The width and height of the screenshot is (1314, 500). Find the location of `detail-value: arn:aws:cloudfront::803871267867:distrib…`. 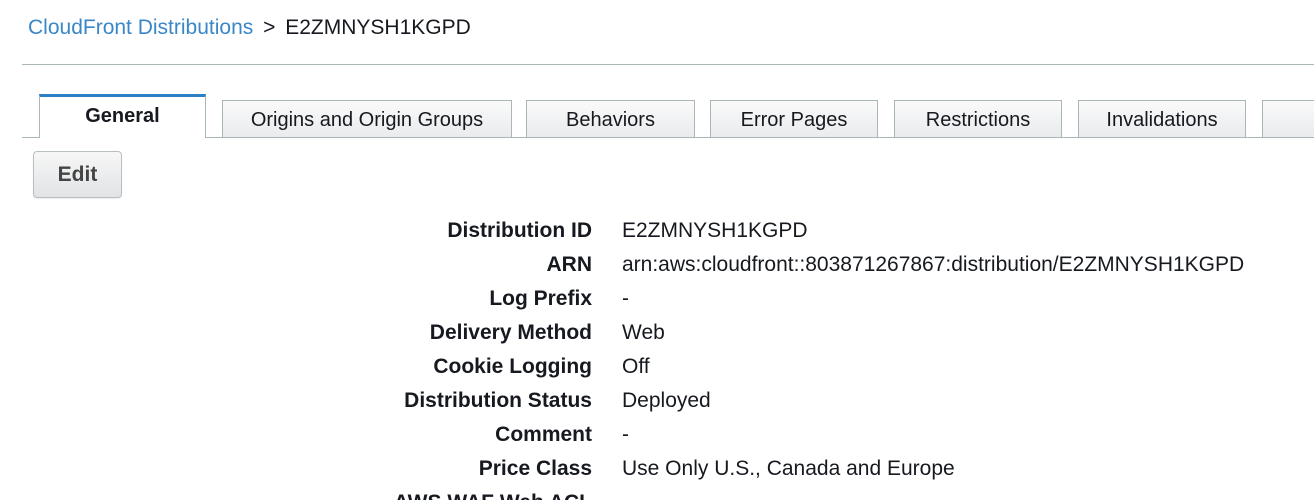

detail-value: arn:aws:cloudfront::803871267867:distrib… is located at coordinates (933, 264).